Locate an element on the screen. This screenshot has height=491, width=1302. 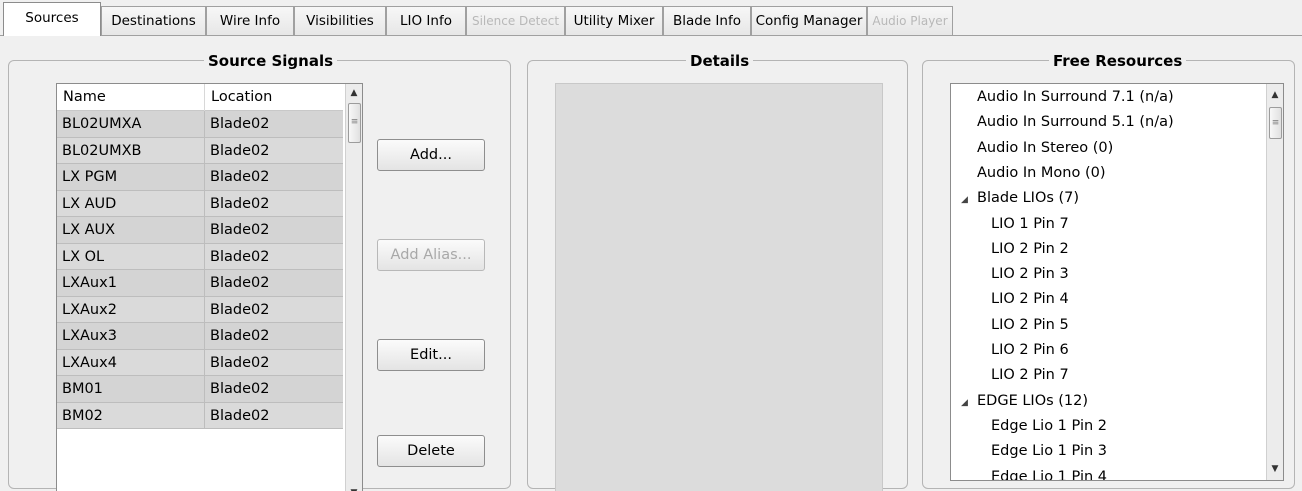
tree-item-label: LIO 2 Pin 4 is located at coordinates (1030, 299).